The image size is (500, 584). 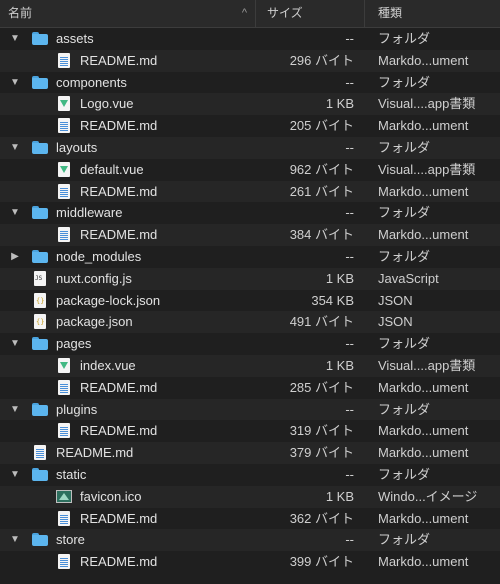 What do you see at coordinates (71, 474) in the screenshot?
I see `item-name: static` at bounding box center [71, 474].